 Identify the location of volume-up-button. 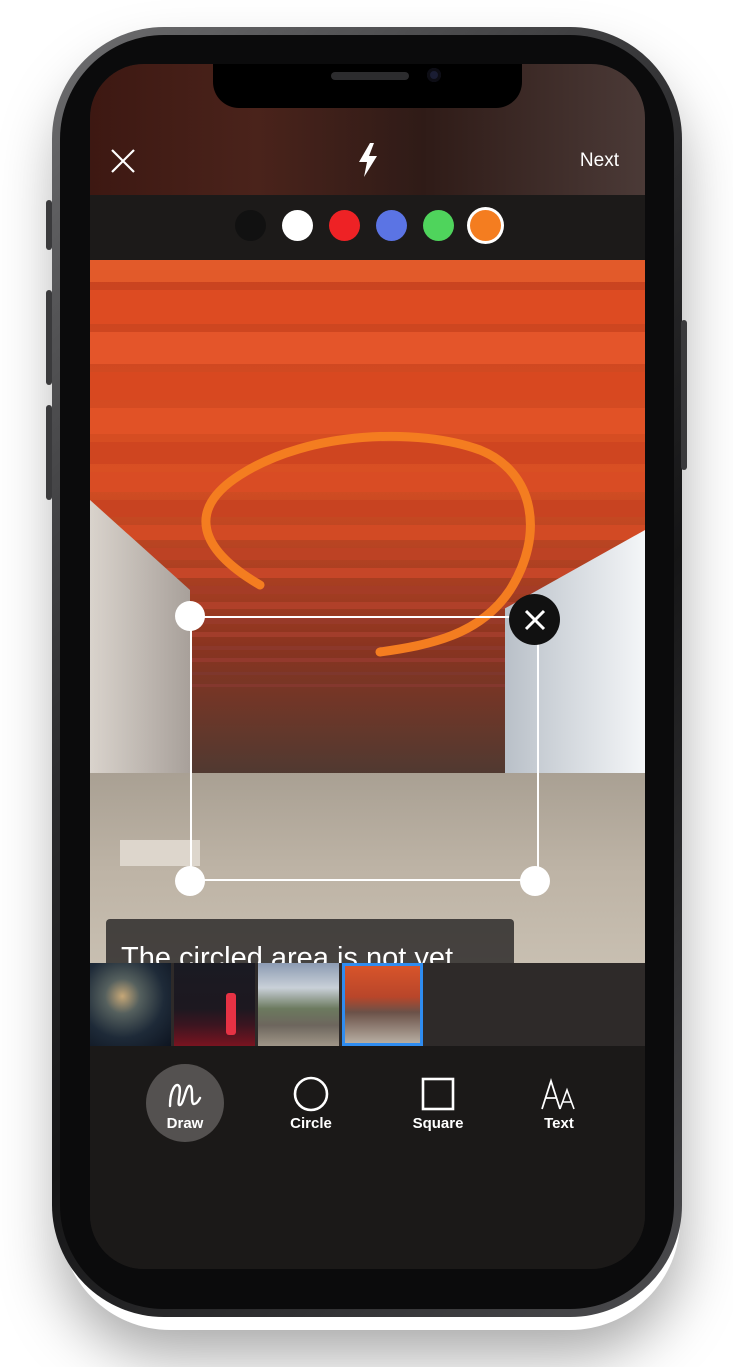
(49, 337).